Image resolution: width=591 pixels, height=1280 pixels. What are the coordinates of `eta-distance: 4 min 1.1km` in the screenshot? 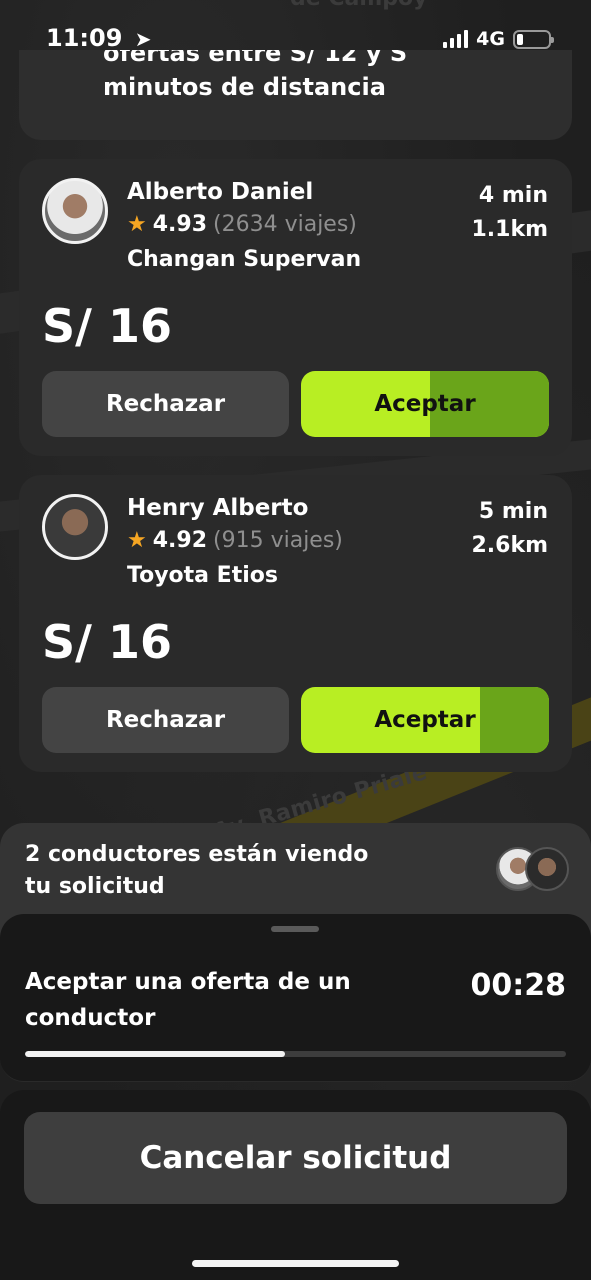 It's located at (509, 213).